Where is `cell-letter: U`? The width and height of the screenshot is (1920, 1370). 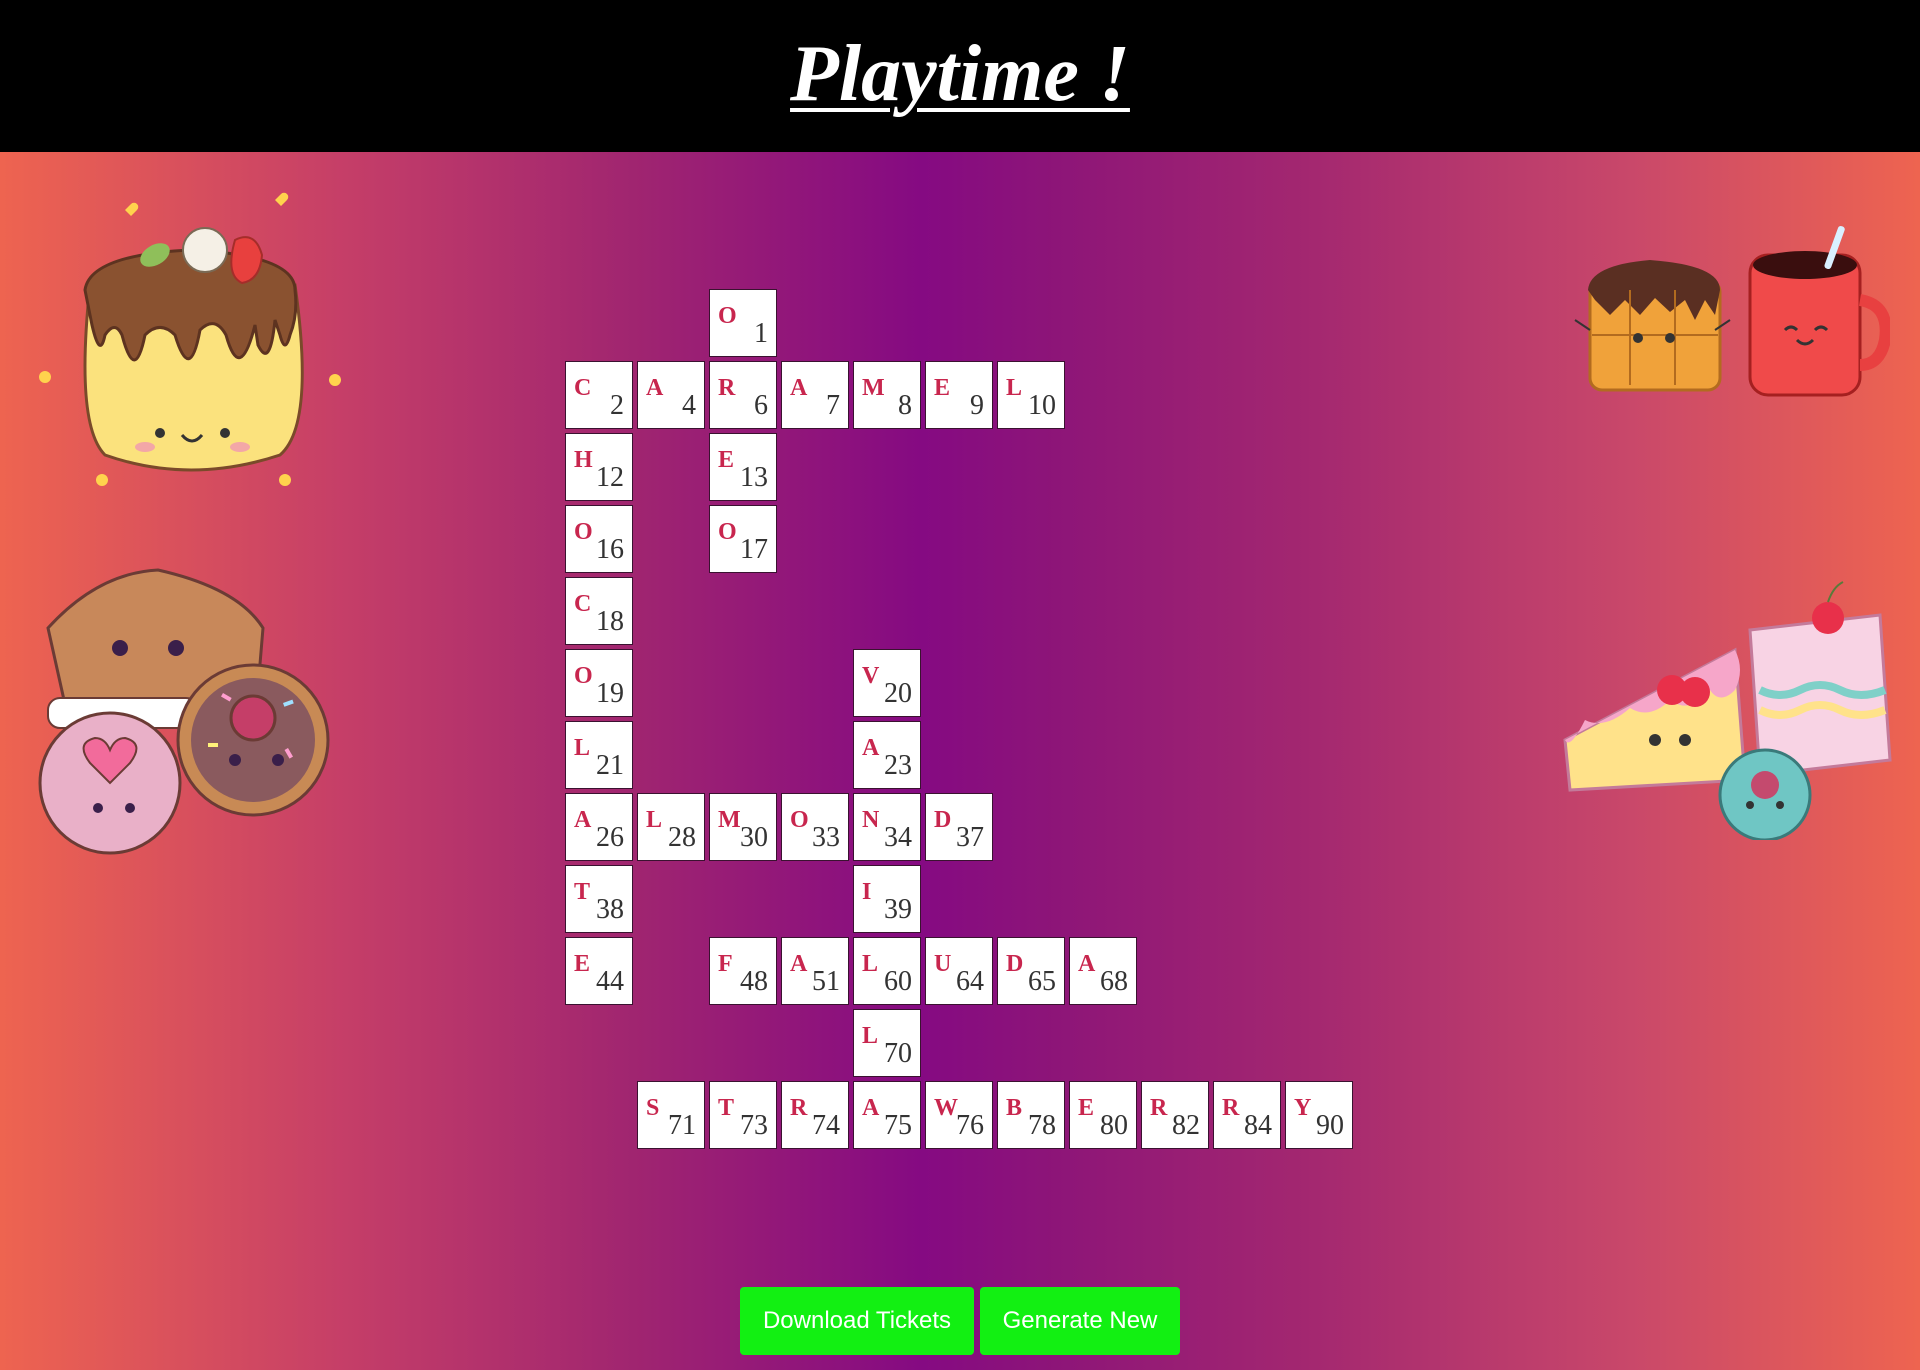 cell-letter: U is located at coordinates (943, 964).